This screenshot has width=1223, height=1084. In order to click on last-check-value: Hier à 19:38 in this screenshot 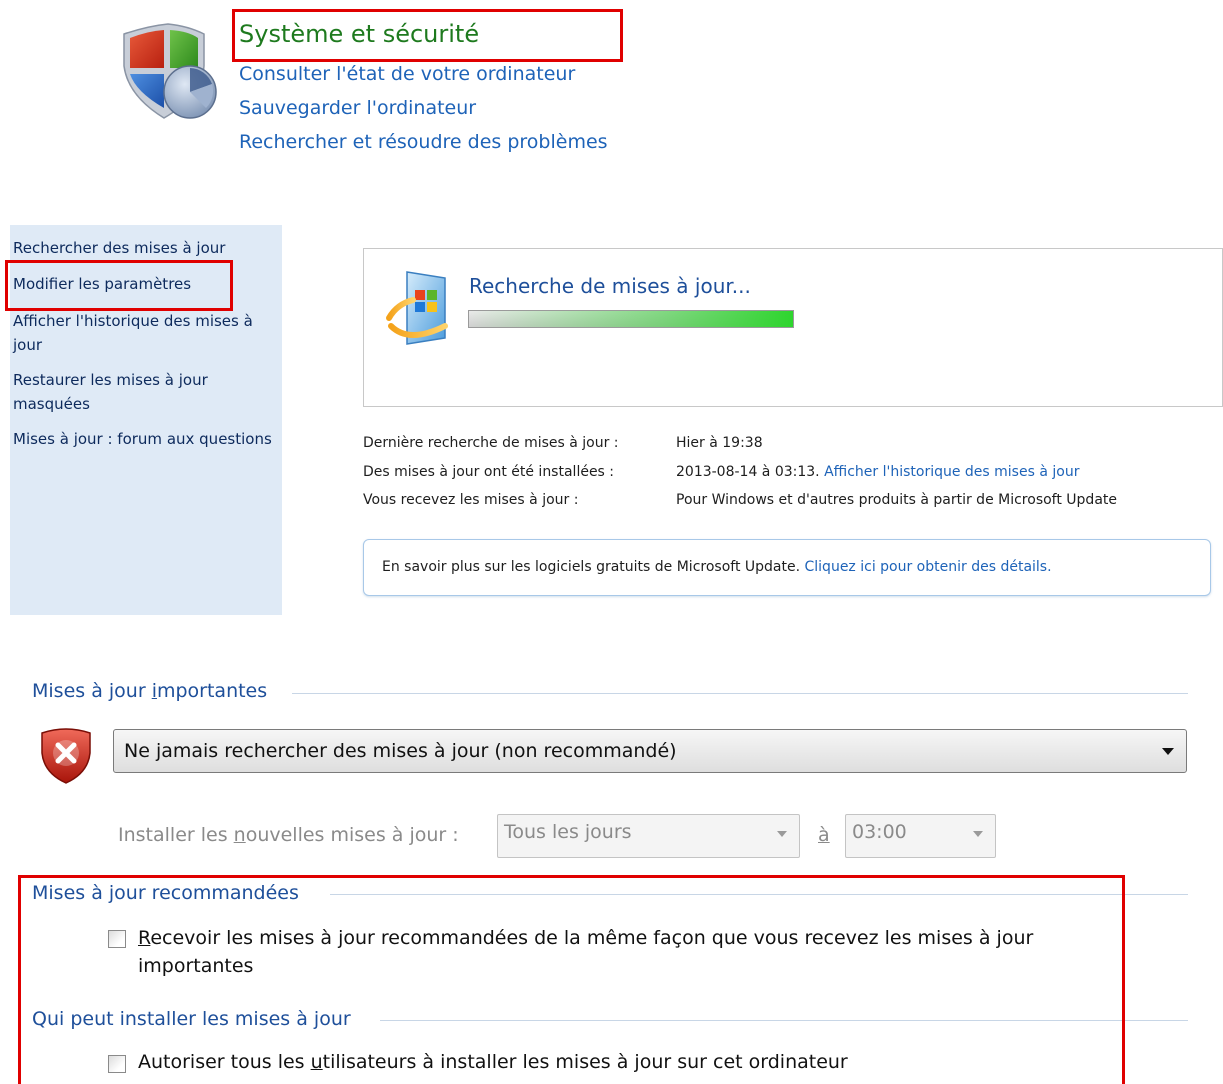, I will do `click(719, 443)`.